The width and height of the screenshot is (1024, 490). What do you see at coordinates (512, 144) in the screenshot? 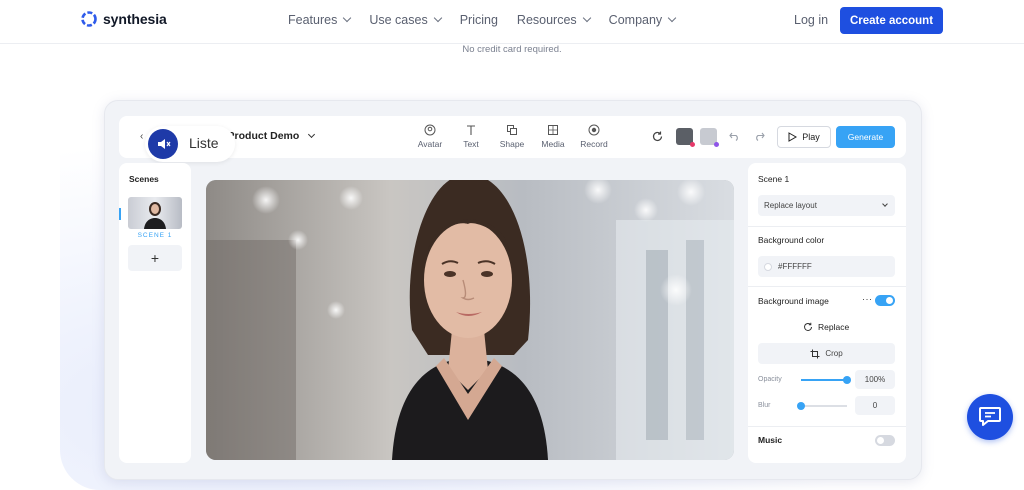
I see `tool-shape-label: Shape` at bounding box center [512, 144].